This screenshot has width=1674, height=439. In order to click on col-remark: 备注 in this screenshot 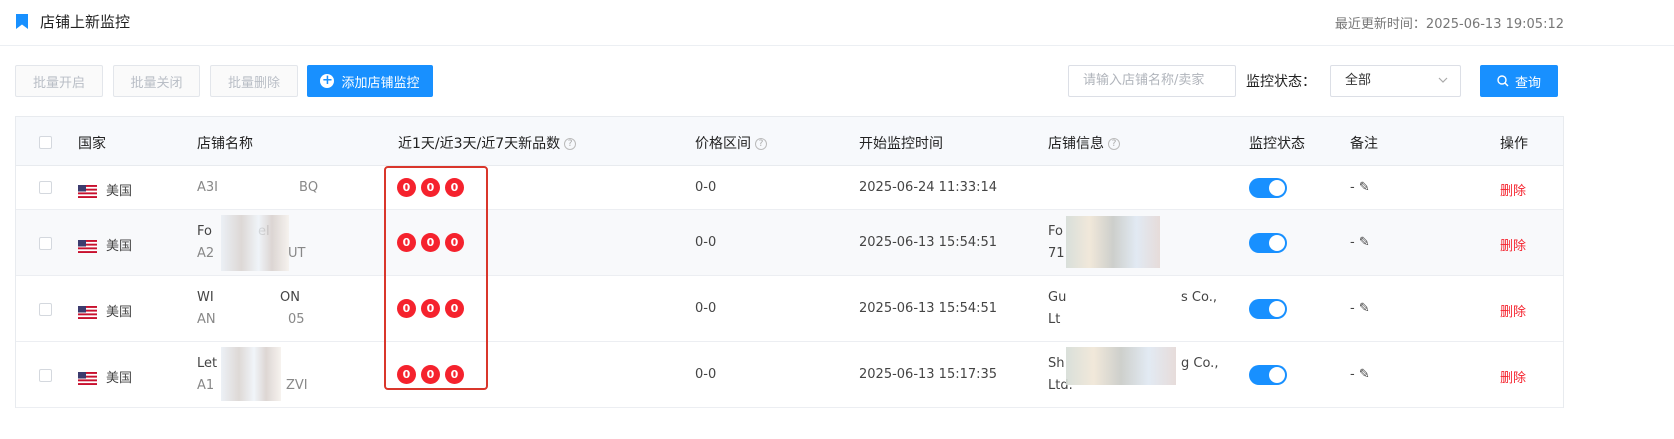, I will do `click(1364, 144)`.